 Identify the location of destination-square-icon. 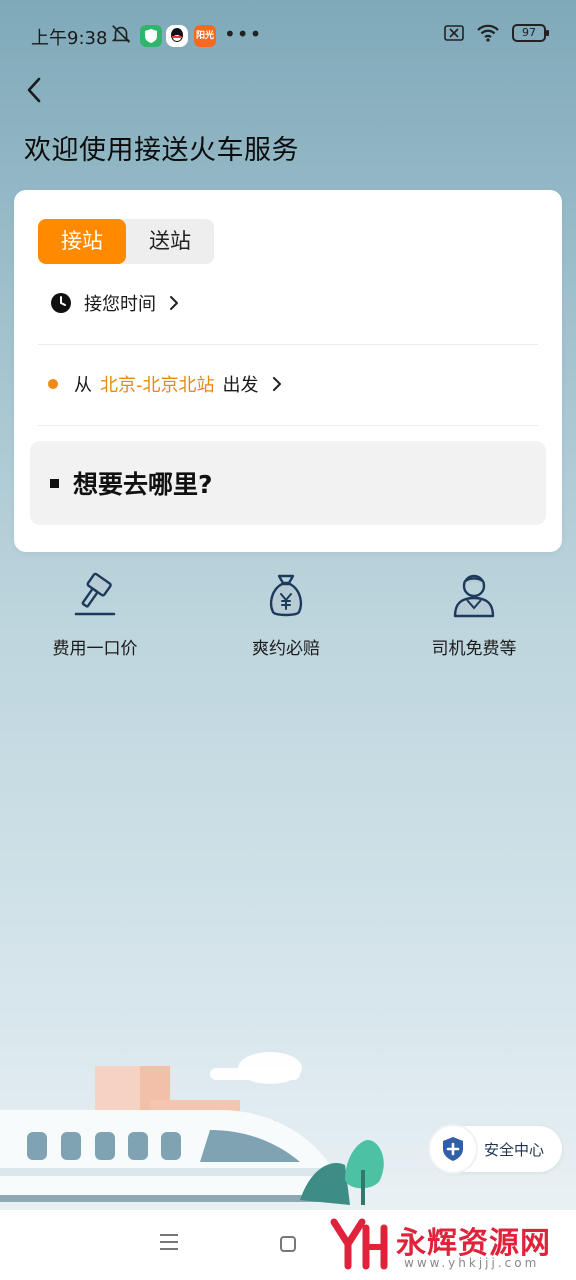
(54, 483).